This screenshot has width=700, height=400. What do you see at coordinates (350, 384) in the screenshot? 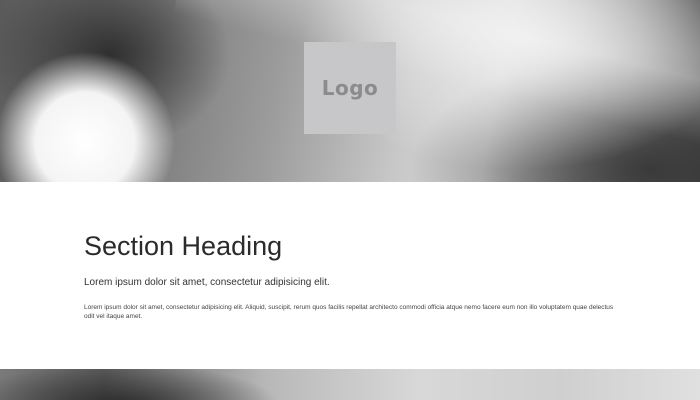
I see `footer-banner` at bounding box center [350, 384].